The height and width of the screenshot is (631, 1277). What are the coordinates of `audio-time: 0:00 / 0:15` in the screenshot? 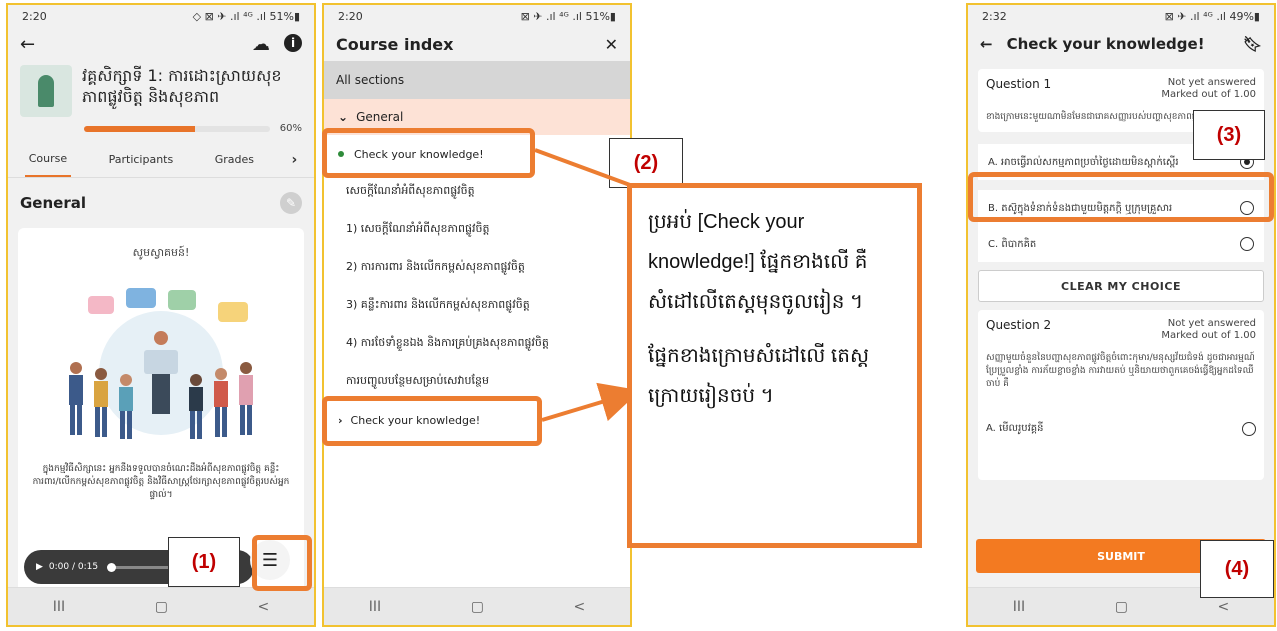 It's located at (73, 567).